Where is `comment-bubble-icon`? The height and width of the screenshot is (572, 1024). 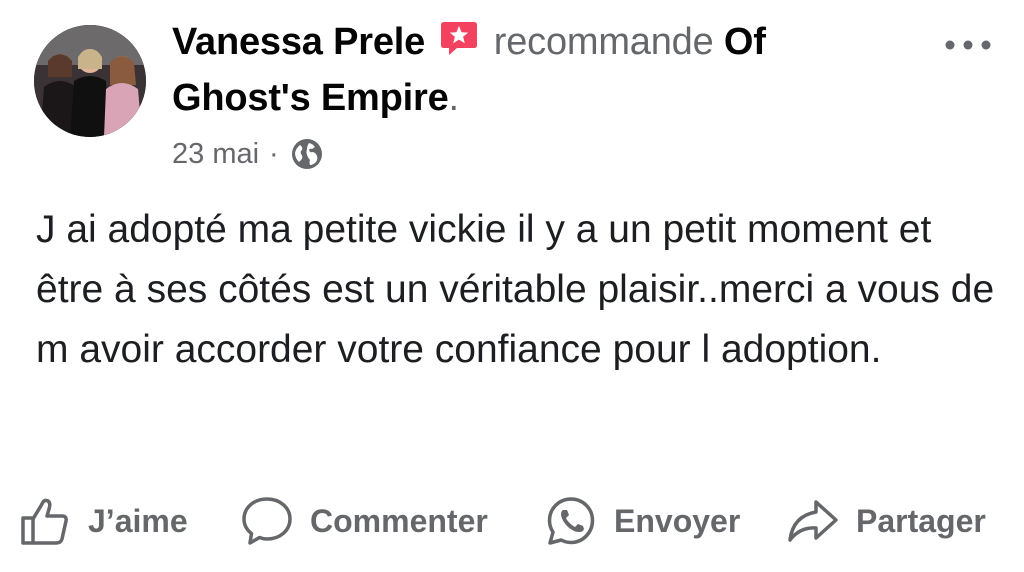
comment-bubble-icon is located at coordinates (267, 521).